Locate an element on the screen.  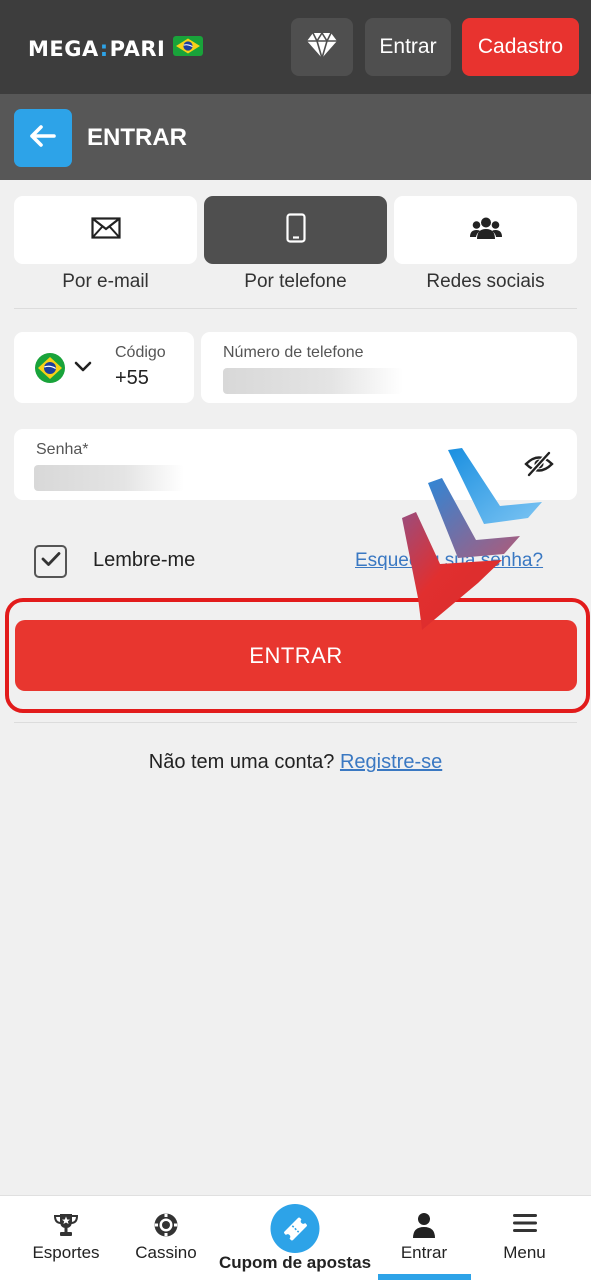
forgot-password-link: Esqueceu sua senha? is located at coordinates (449, 561).